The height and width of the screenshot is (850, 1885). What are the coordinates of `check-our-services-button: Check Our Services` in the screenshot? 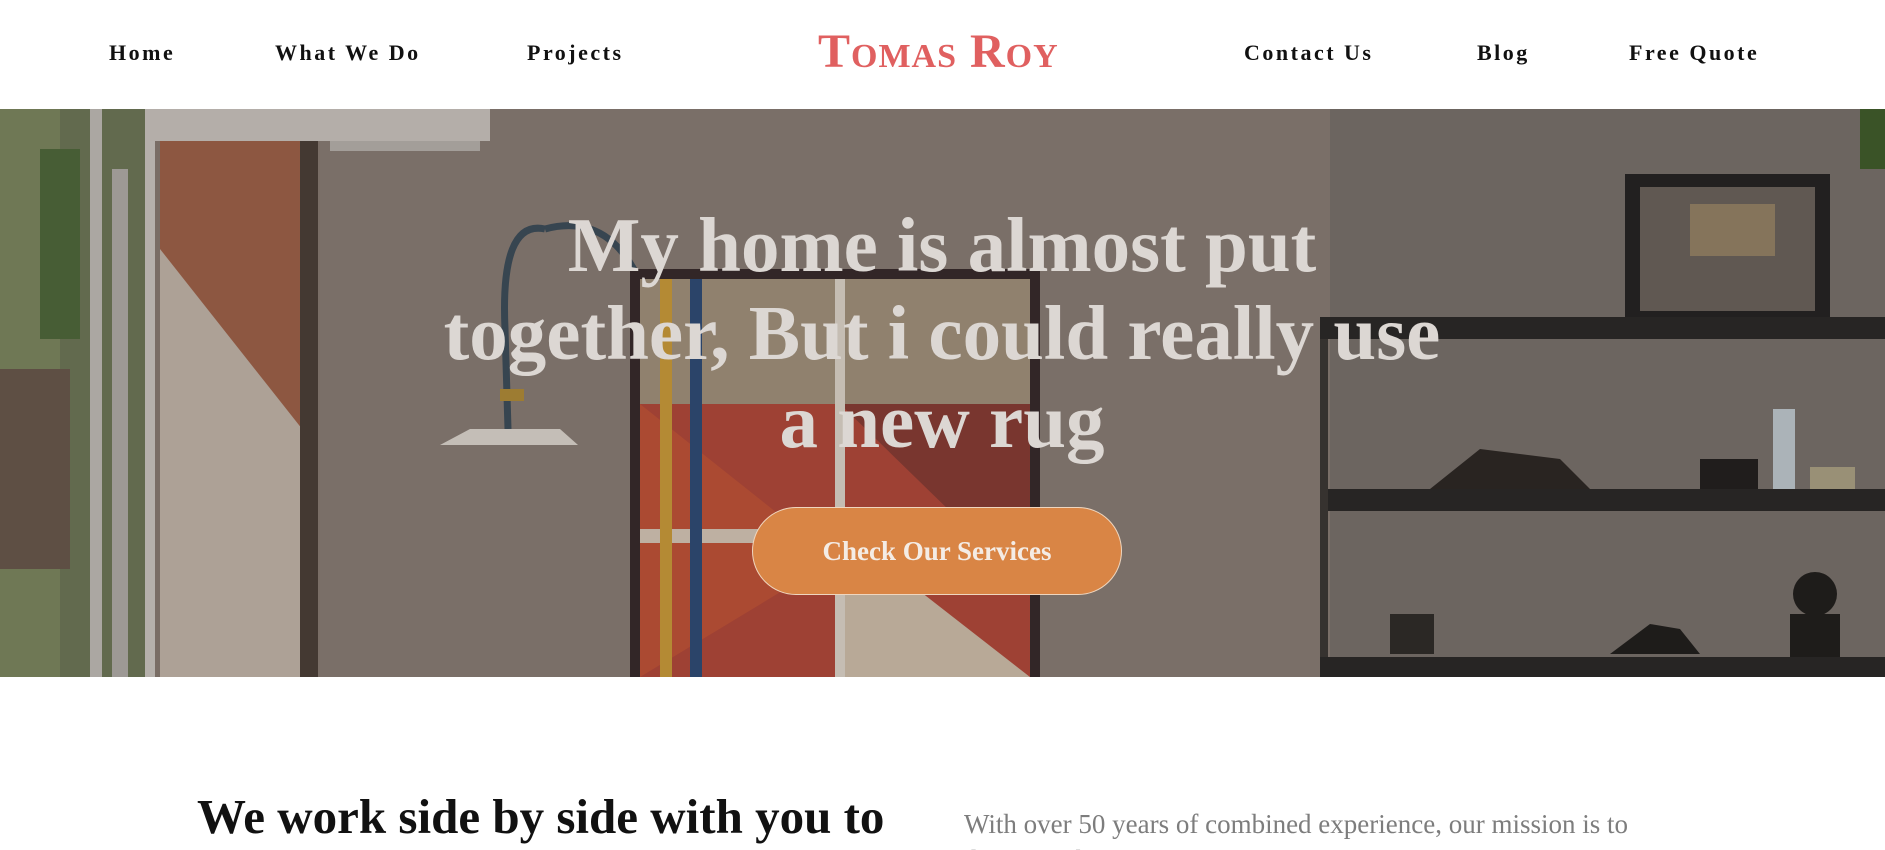 It's located at (937, 551).